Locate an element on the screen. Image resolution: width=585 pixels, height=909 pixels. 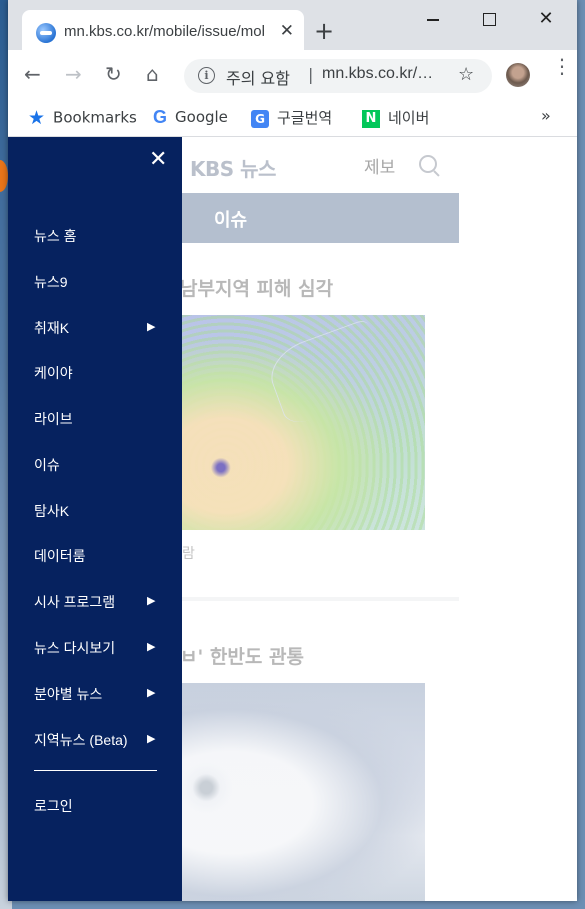
article-headline: ㅂ' 한반도 관통 is located at coordinates (242, 655).